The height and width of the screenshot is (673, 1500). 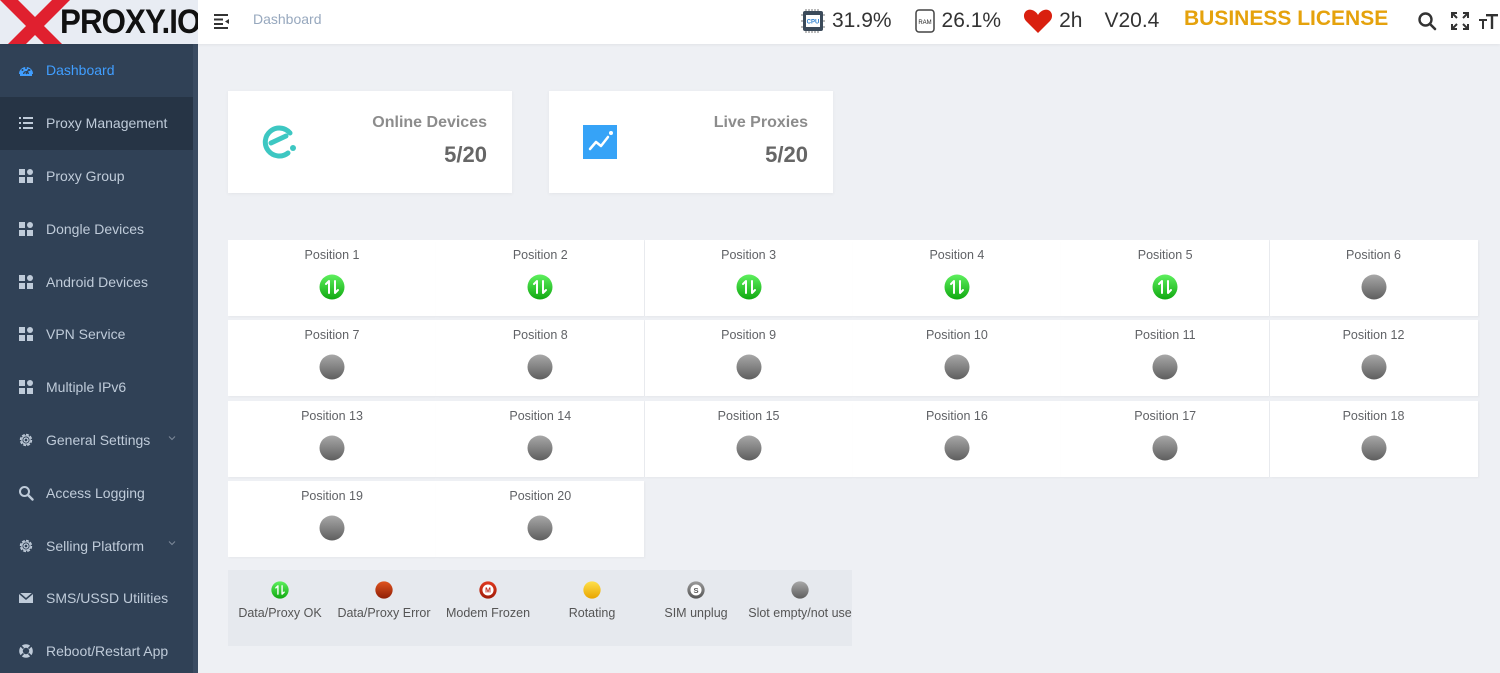 What do you see at coordinates (332, 335) in the screenshot?
I see `position-label: Position 7` at bounding box center [332, 335].